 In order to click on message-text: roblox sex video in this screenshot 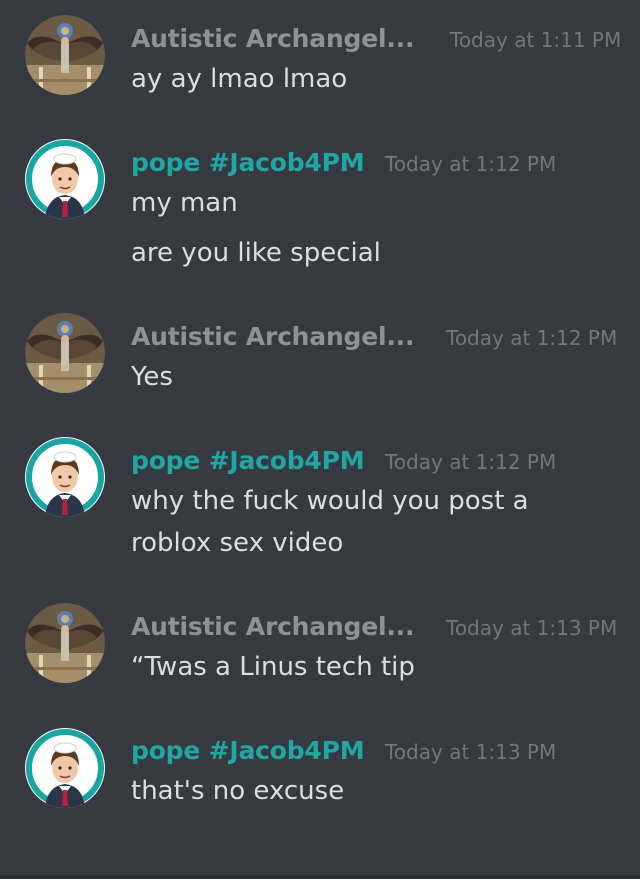, I will do `click(237, 543)`.